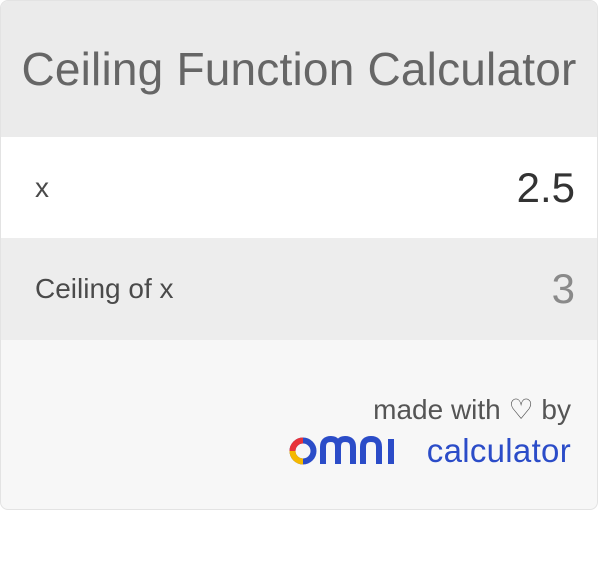 The height and width of the screenshot is (582, 600). Describe the element at coordinates (104, 288) in the screenshot. I see `output-label-ceiling: Ceiling of x` at that location.